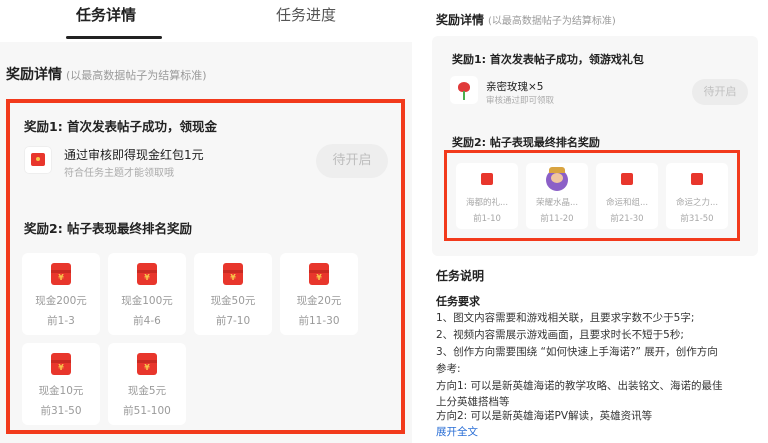 Image resolution: width=768 pixels, height=443 pixels. What do you see at coordinates (147, 321) in the screenshot?
I see `reward-rank: 前4-6` at bounding box center [147, 321].